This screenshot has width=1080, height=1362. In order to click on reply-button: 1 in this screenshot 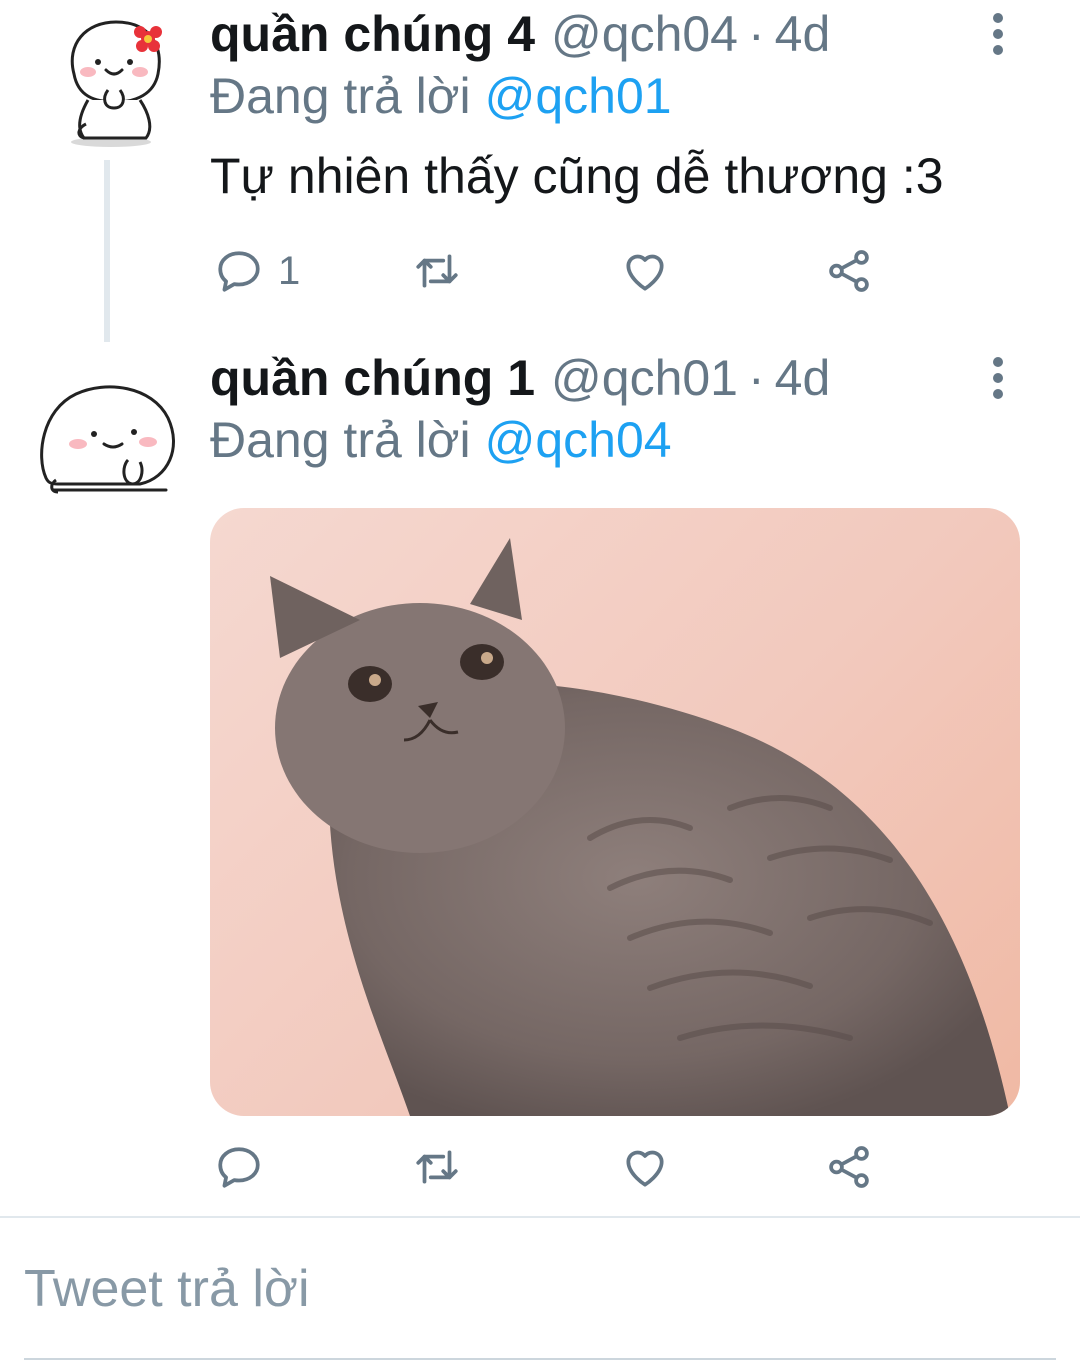, I will do `click(257, 271)`.